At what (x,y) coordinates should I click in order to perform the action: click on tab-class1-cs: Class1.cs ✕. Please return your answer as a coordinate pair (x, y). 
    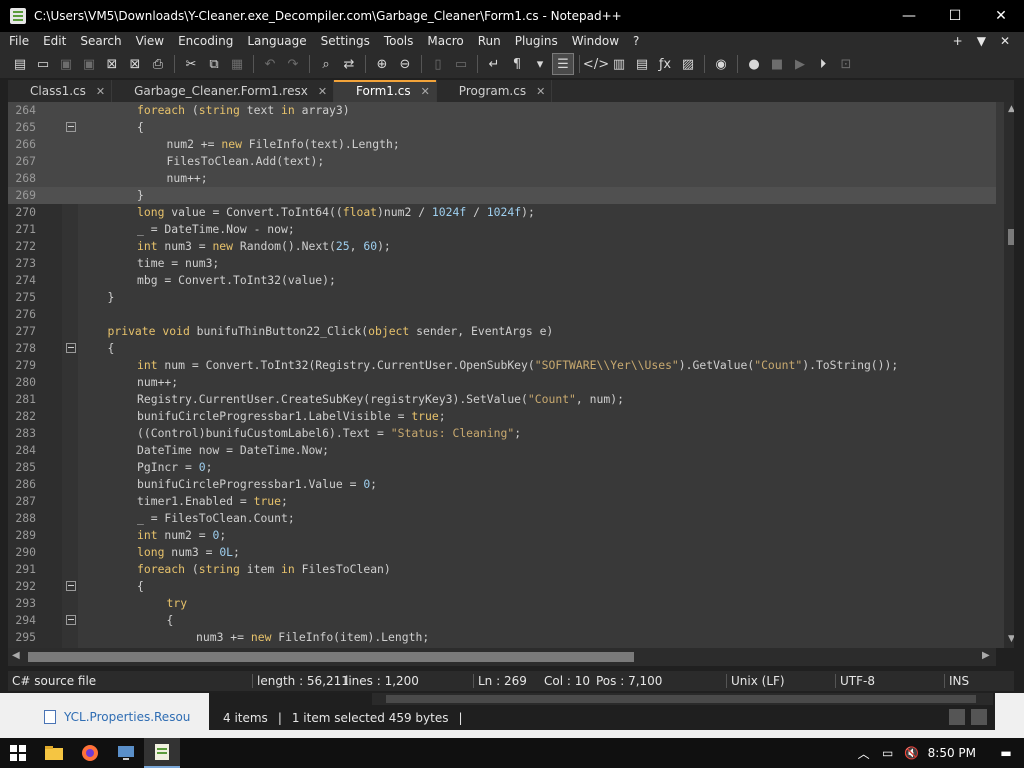
    Looking at the image, I should click on (60, 91).